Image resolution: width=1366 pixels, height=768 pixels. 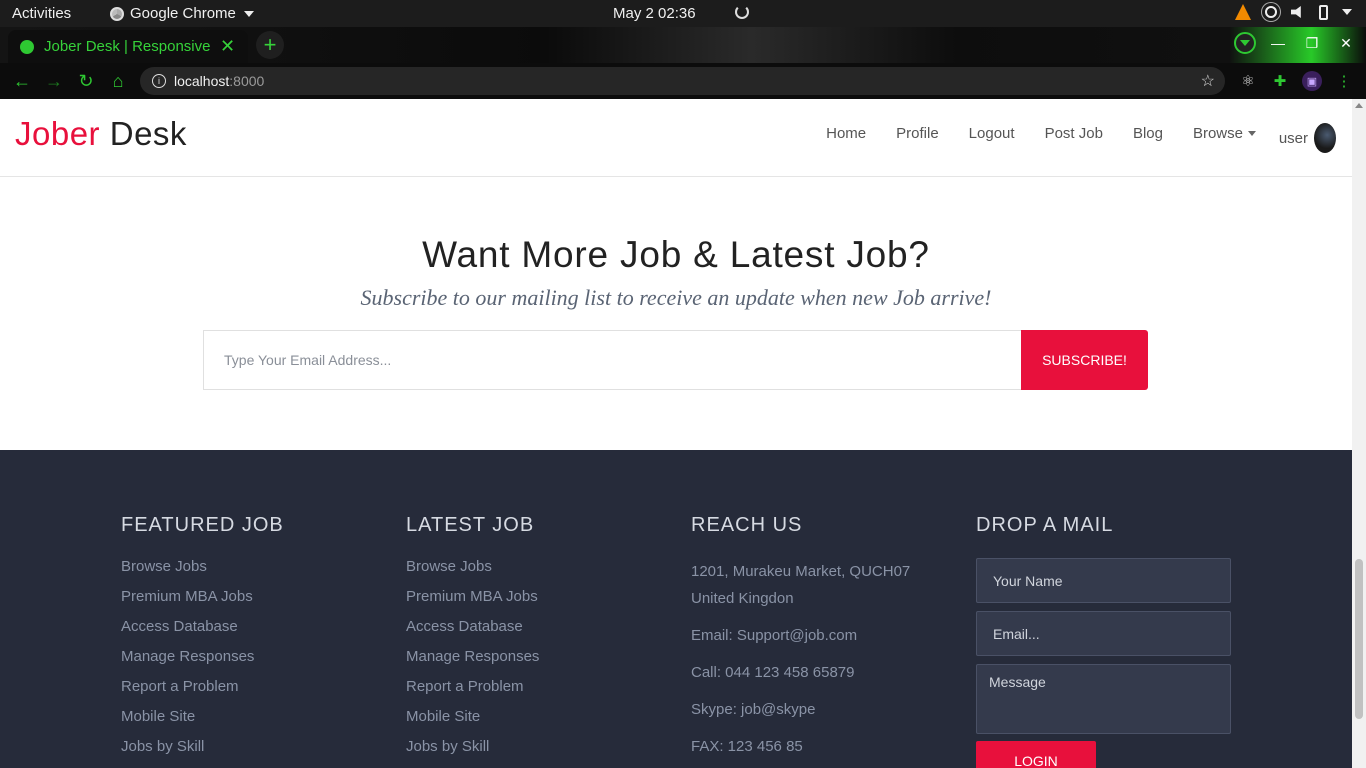 What do you see at coordinates (742, 598) in the screenshot?
I see `address-line: United Kingdon` at bounding box center [742, 598].